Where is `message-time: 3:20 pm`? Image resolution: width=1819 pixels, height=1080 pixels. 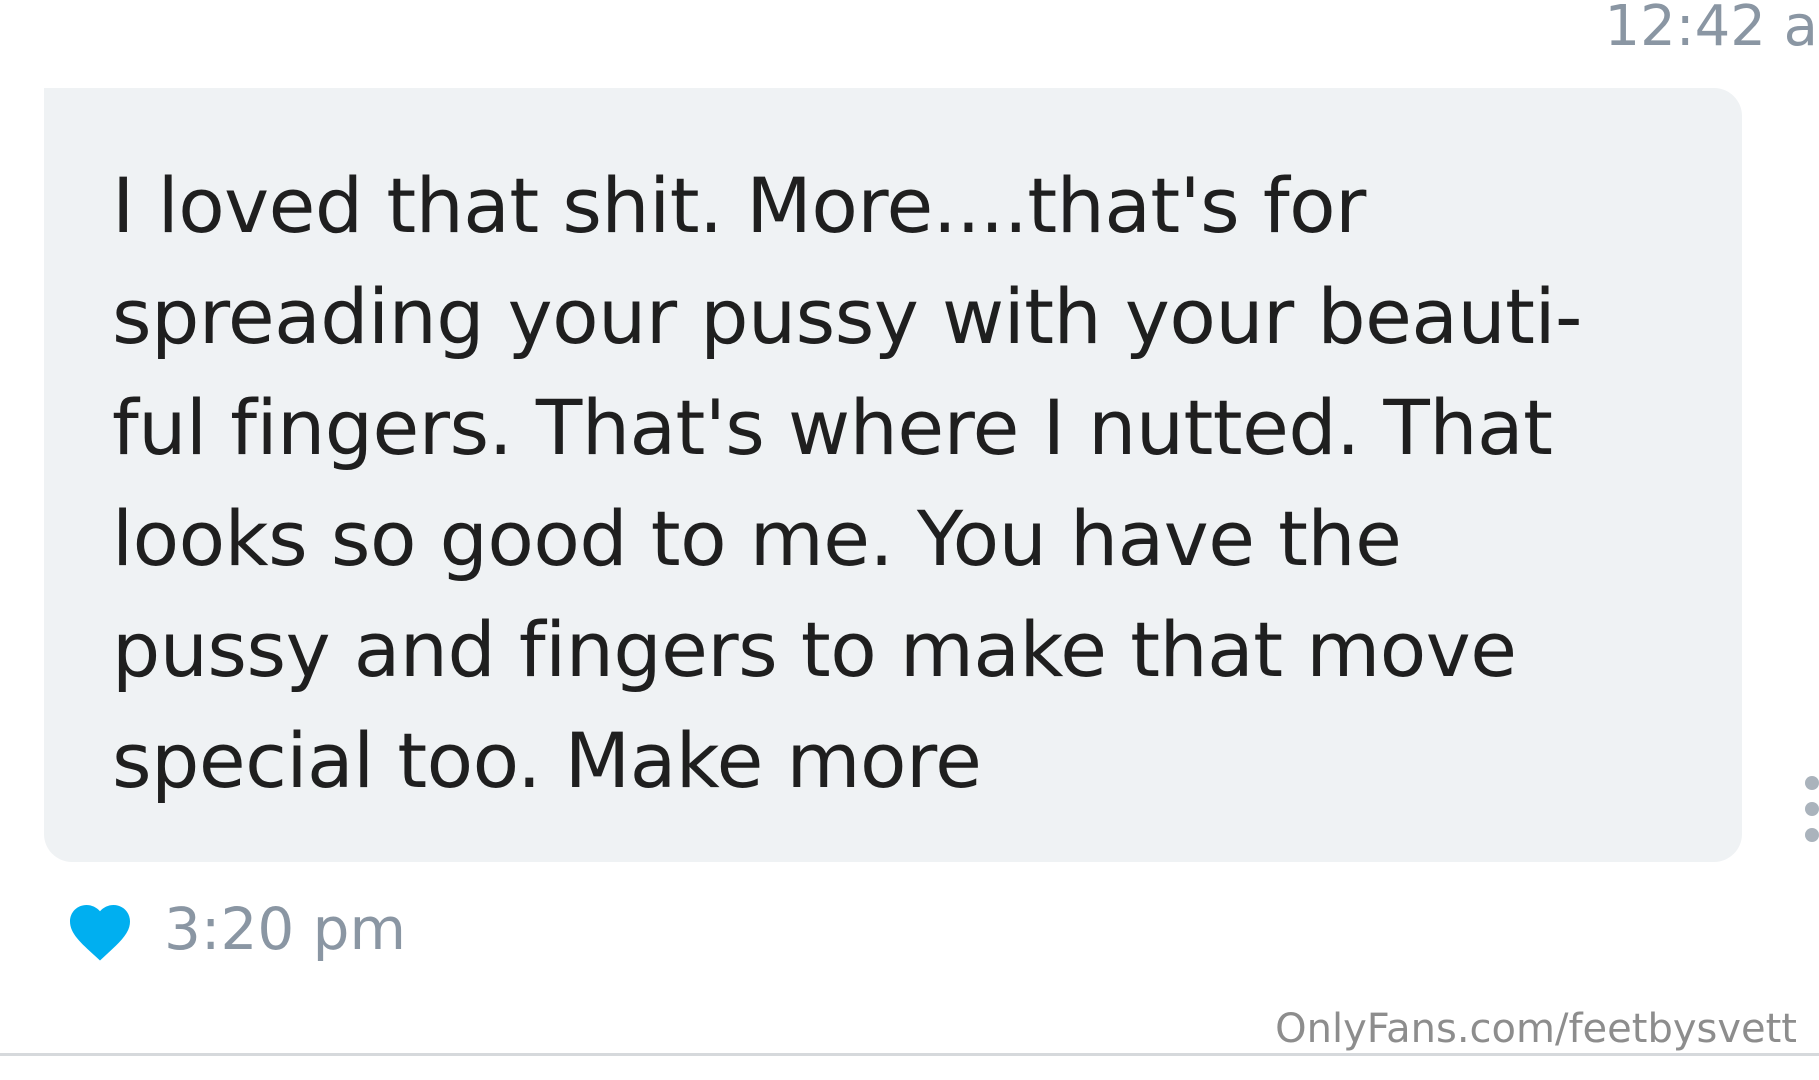
message-time: 3:20 pm is located at coordinates (285, 929).